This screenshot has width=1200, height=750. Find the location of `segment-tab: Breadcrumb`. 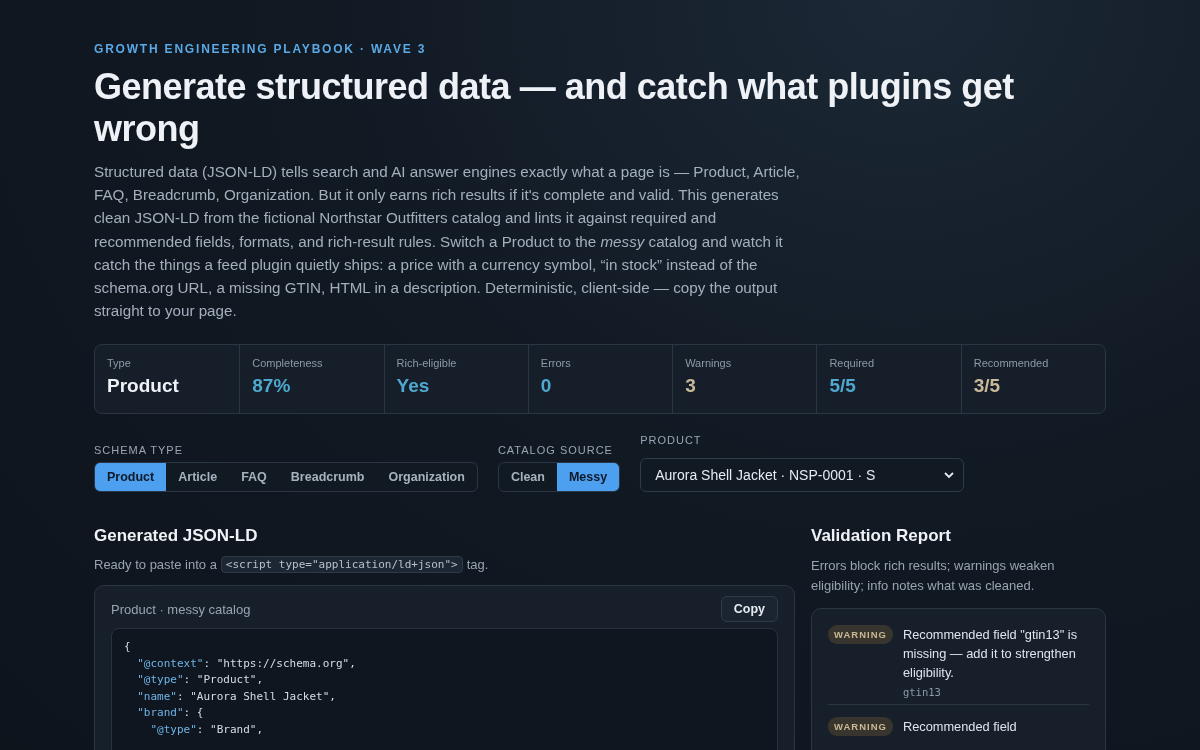

segment-tab: Breadcrumb is located at coordinates (327, 477).